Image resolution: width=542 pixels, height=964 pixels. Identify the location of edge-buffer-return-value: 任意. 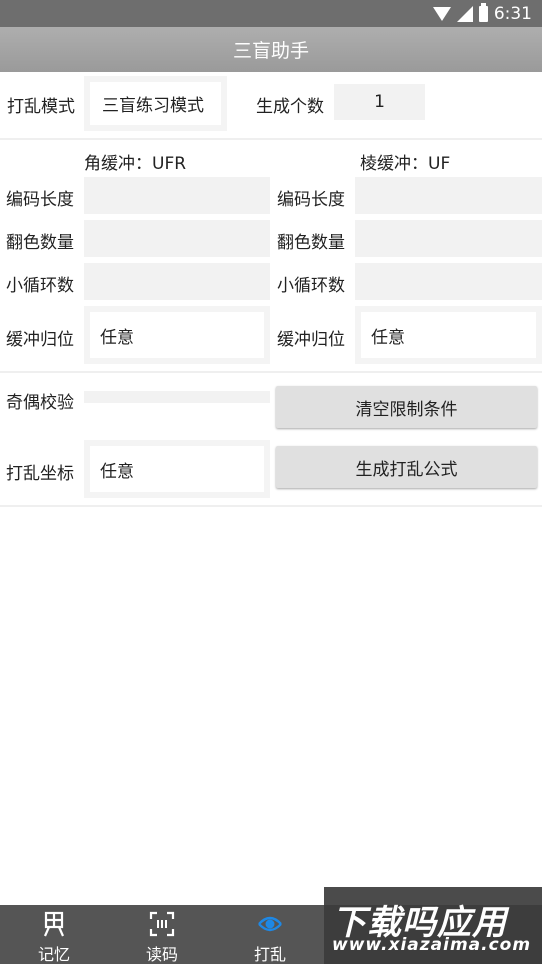
(448, 335).